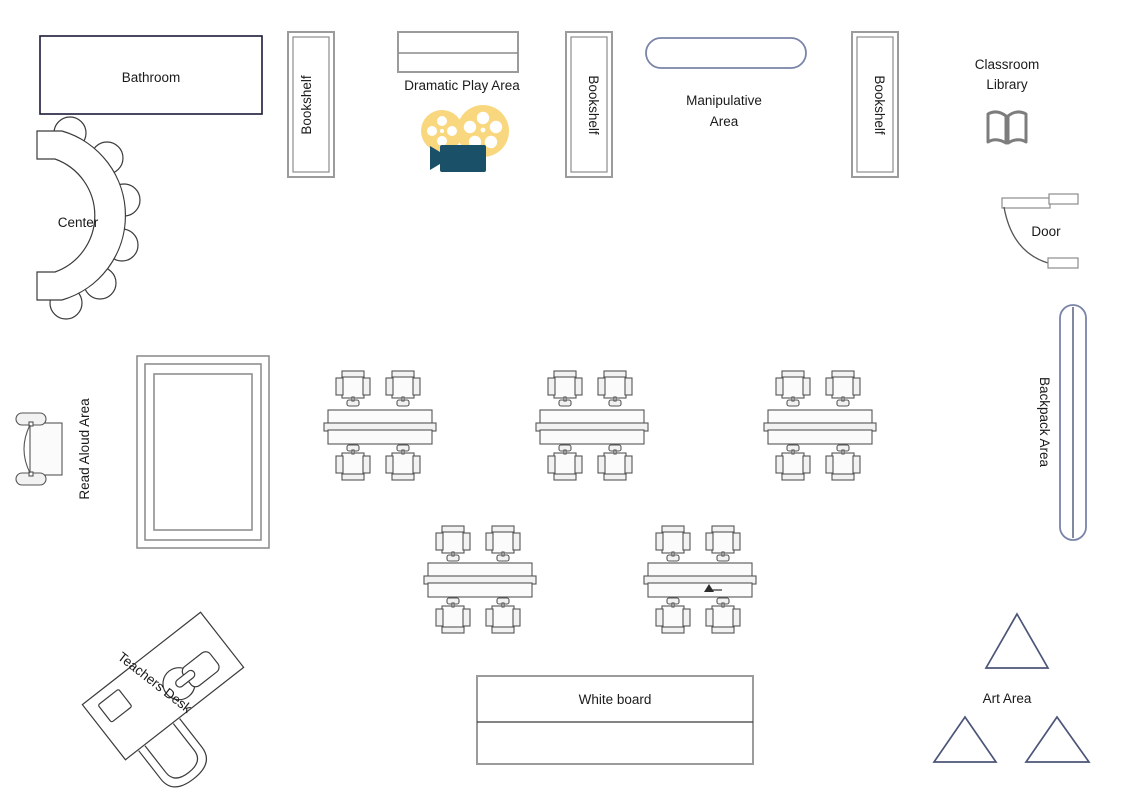 This screenshot has height=794, width=1122. What do you see at coordinates (593, 105) in the screenshot?
I see `bookshelf-mid-label: Bookshelf` at bounding box center [593, 105].